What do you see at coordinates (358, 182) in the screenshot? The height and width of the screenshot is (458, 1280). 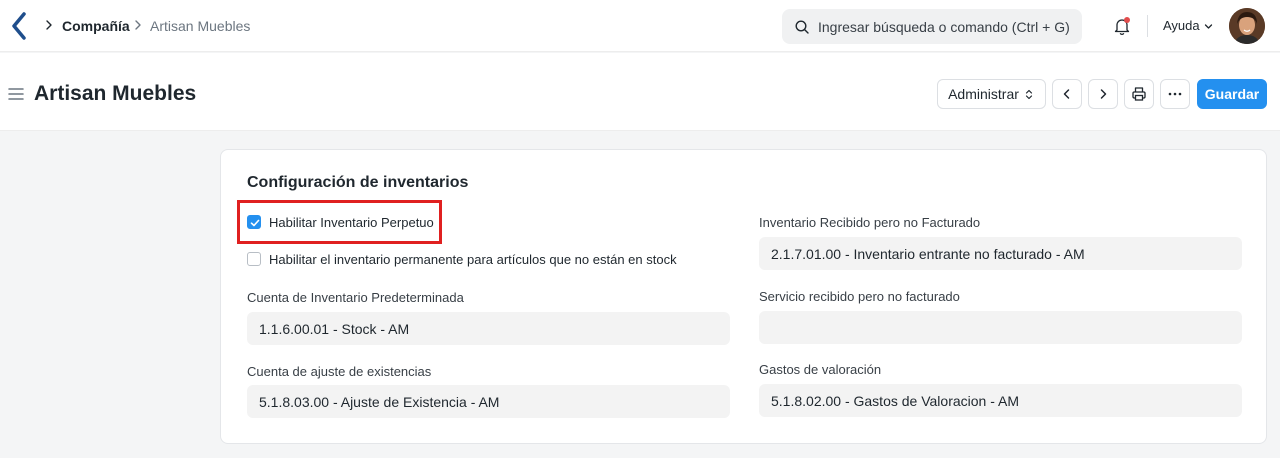 I see `section-title: Configuración de inventarios` at bounding box center [358, 182].